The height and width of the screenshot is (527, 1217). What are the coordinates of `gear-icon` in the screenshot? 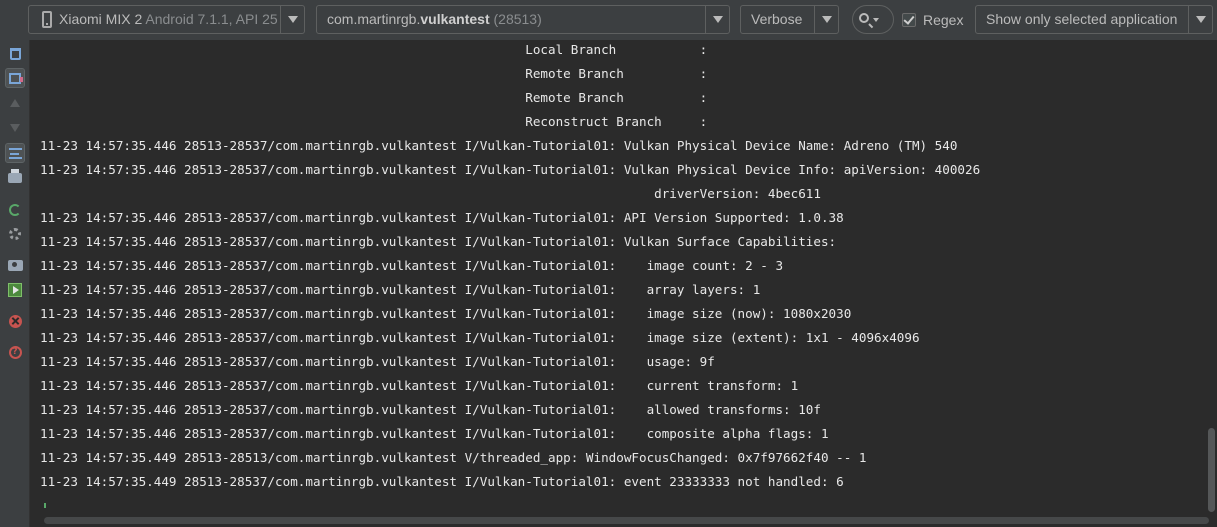 It's located at (15, 234).